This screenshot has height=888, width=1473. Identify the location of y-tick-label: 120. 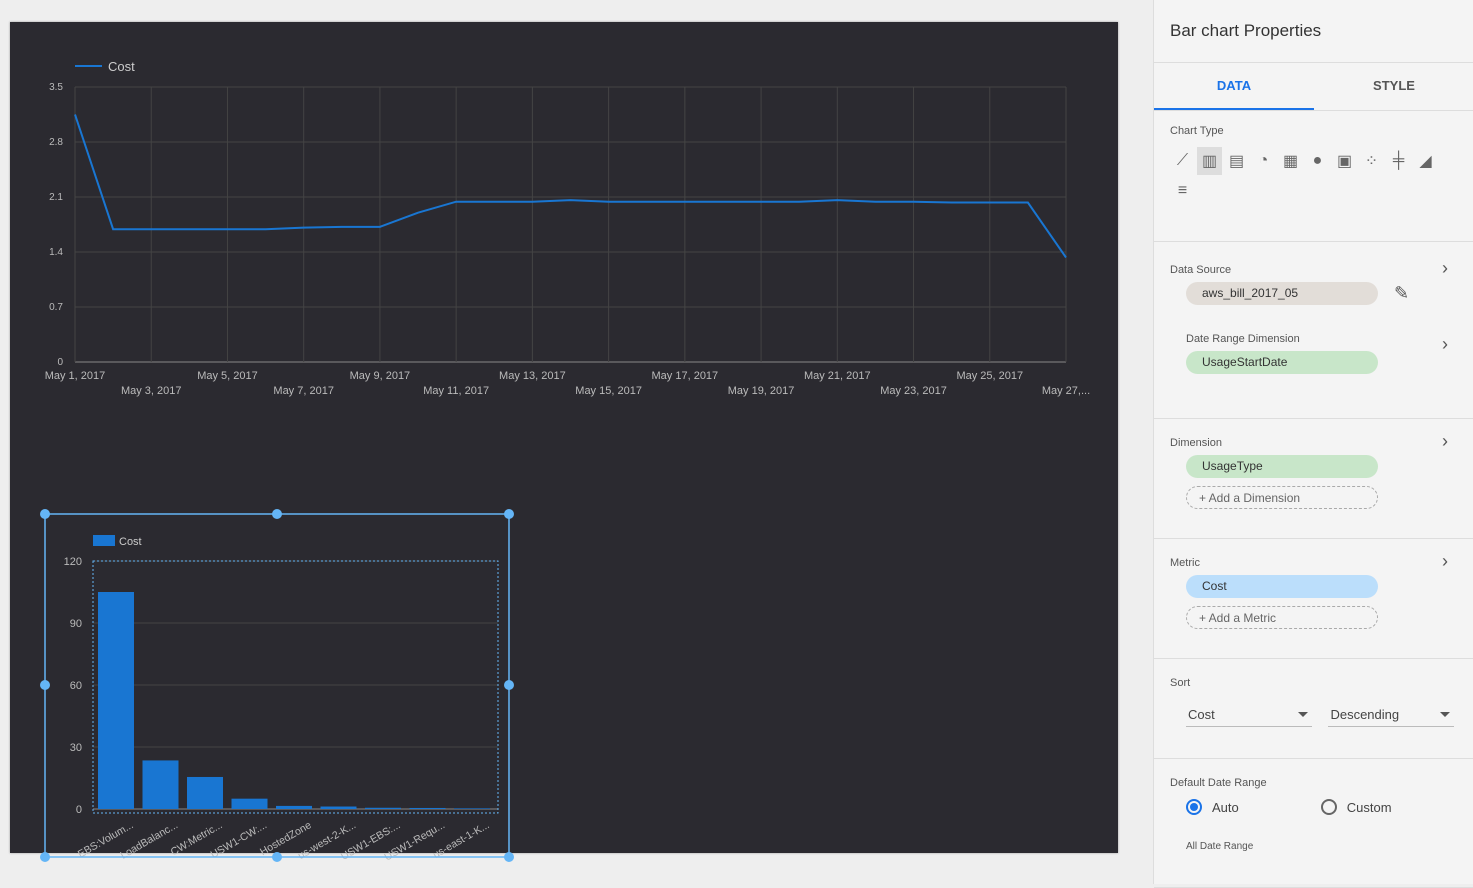
(73, 562).